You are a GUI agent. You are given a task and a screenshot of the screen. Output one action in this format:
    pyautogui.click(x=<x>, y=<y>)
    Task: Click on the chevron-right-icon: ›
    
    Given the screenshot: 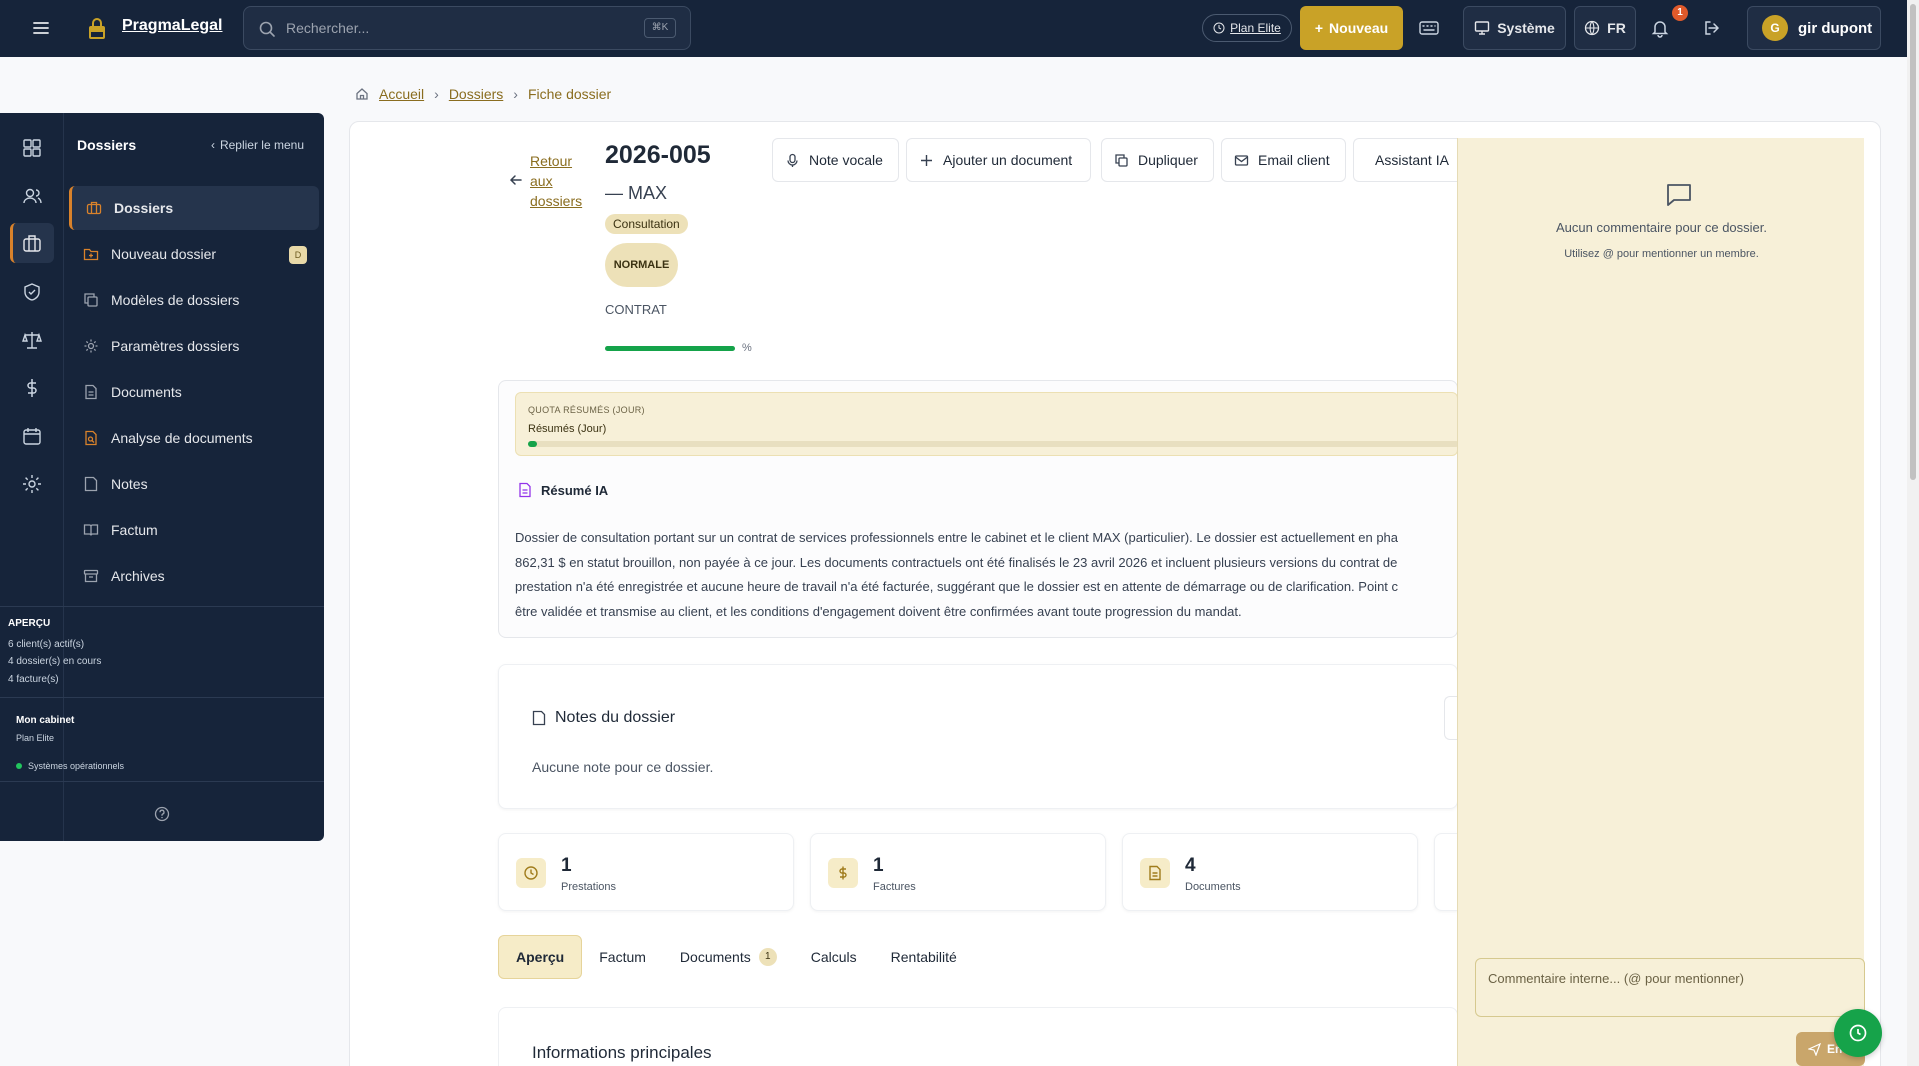 What is the action you would take?
    pyautogui.click(x=436, y=94)
    